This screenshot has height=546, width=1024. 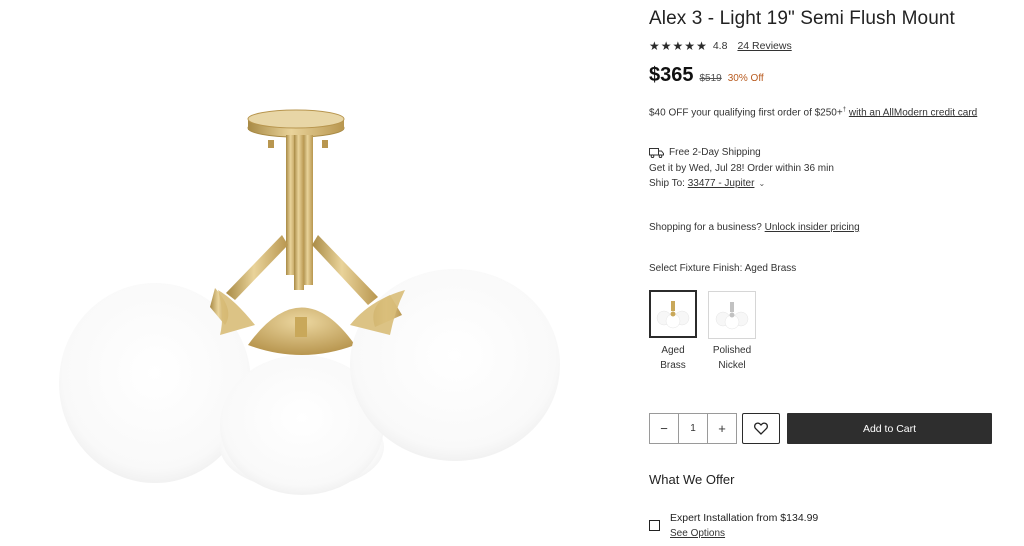 I want to click on current-price: $365, so click(x=671, y=75).